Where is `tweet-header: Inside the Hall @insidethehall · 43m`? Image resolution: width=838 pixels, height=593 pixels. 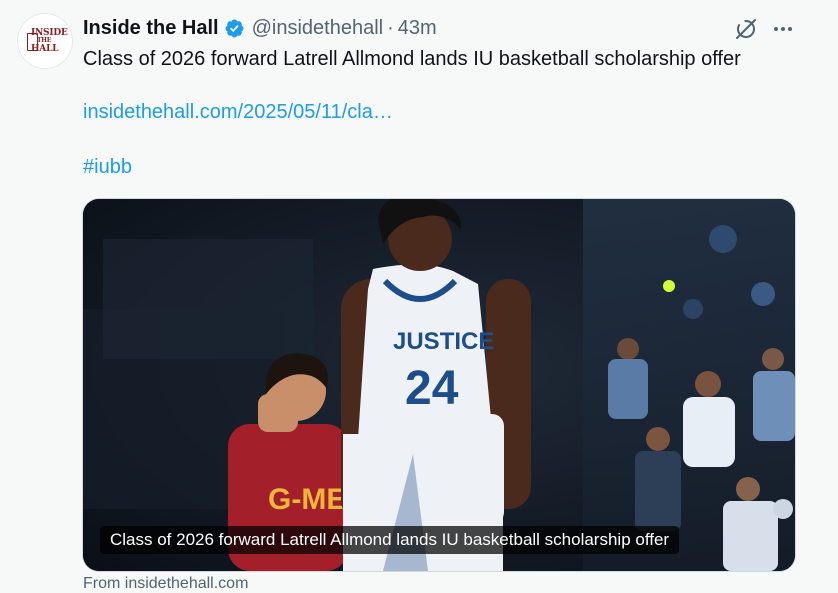 tweet-header: Inside the Hall @insidethehall · 43m is located at coordinates (260, 28).